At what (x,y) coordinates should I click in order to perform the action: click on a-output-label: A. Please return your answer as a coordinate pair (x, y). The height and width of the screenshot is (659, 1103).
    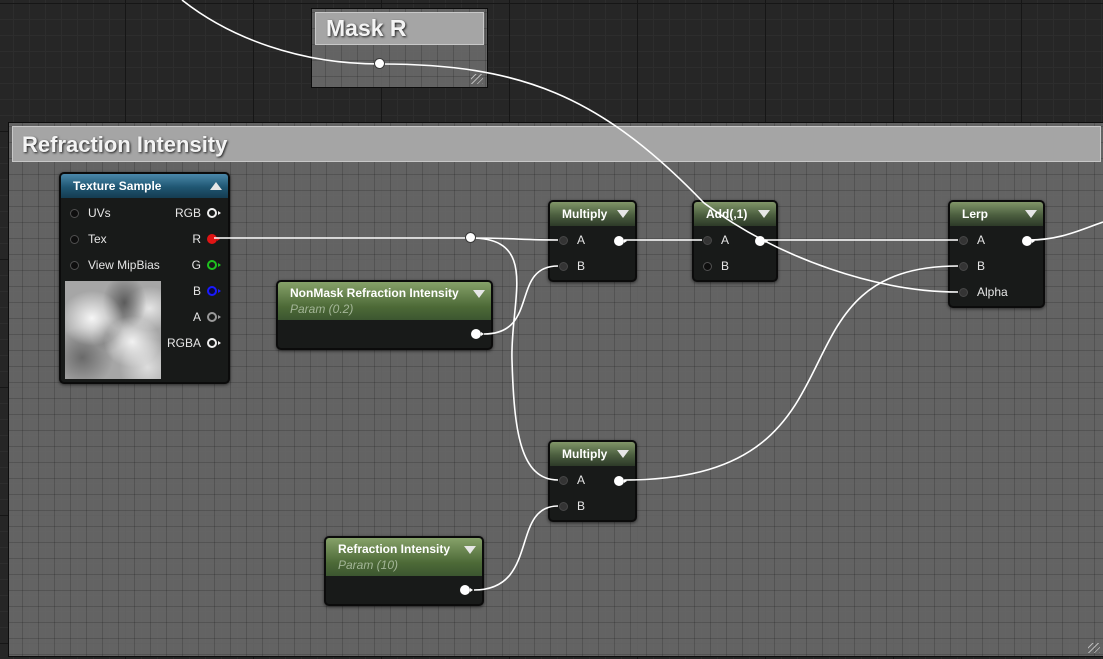
    Looking at the image, I should click on (196, 317).